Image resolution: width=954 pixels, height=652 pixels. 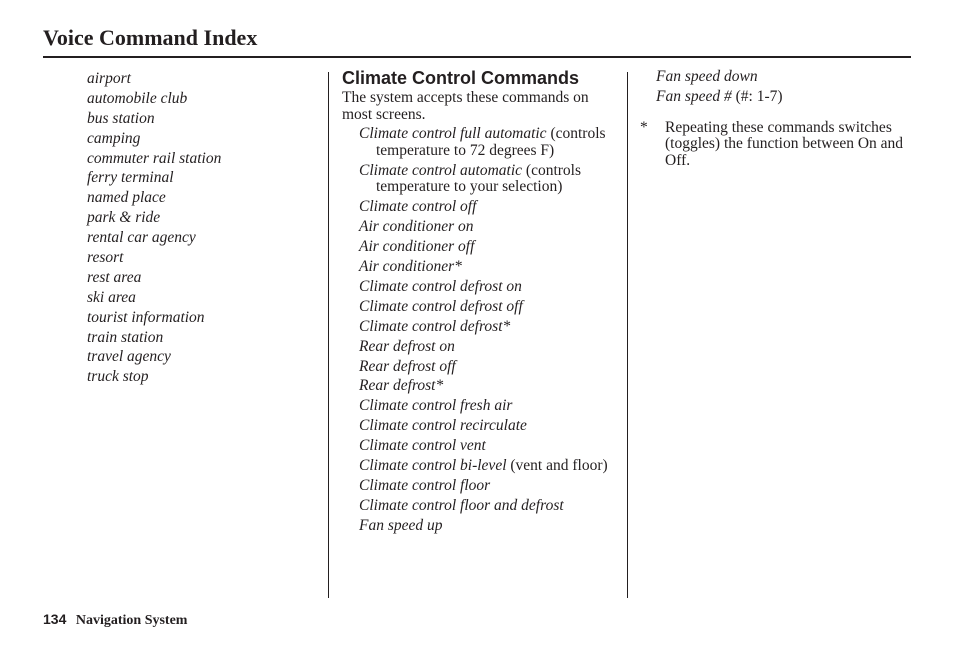 I want to click on footer-section: Navigation System, so click(x=131, y=620).